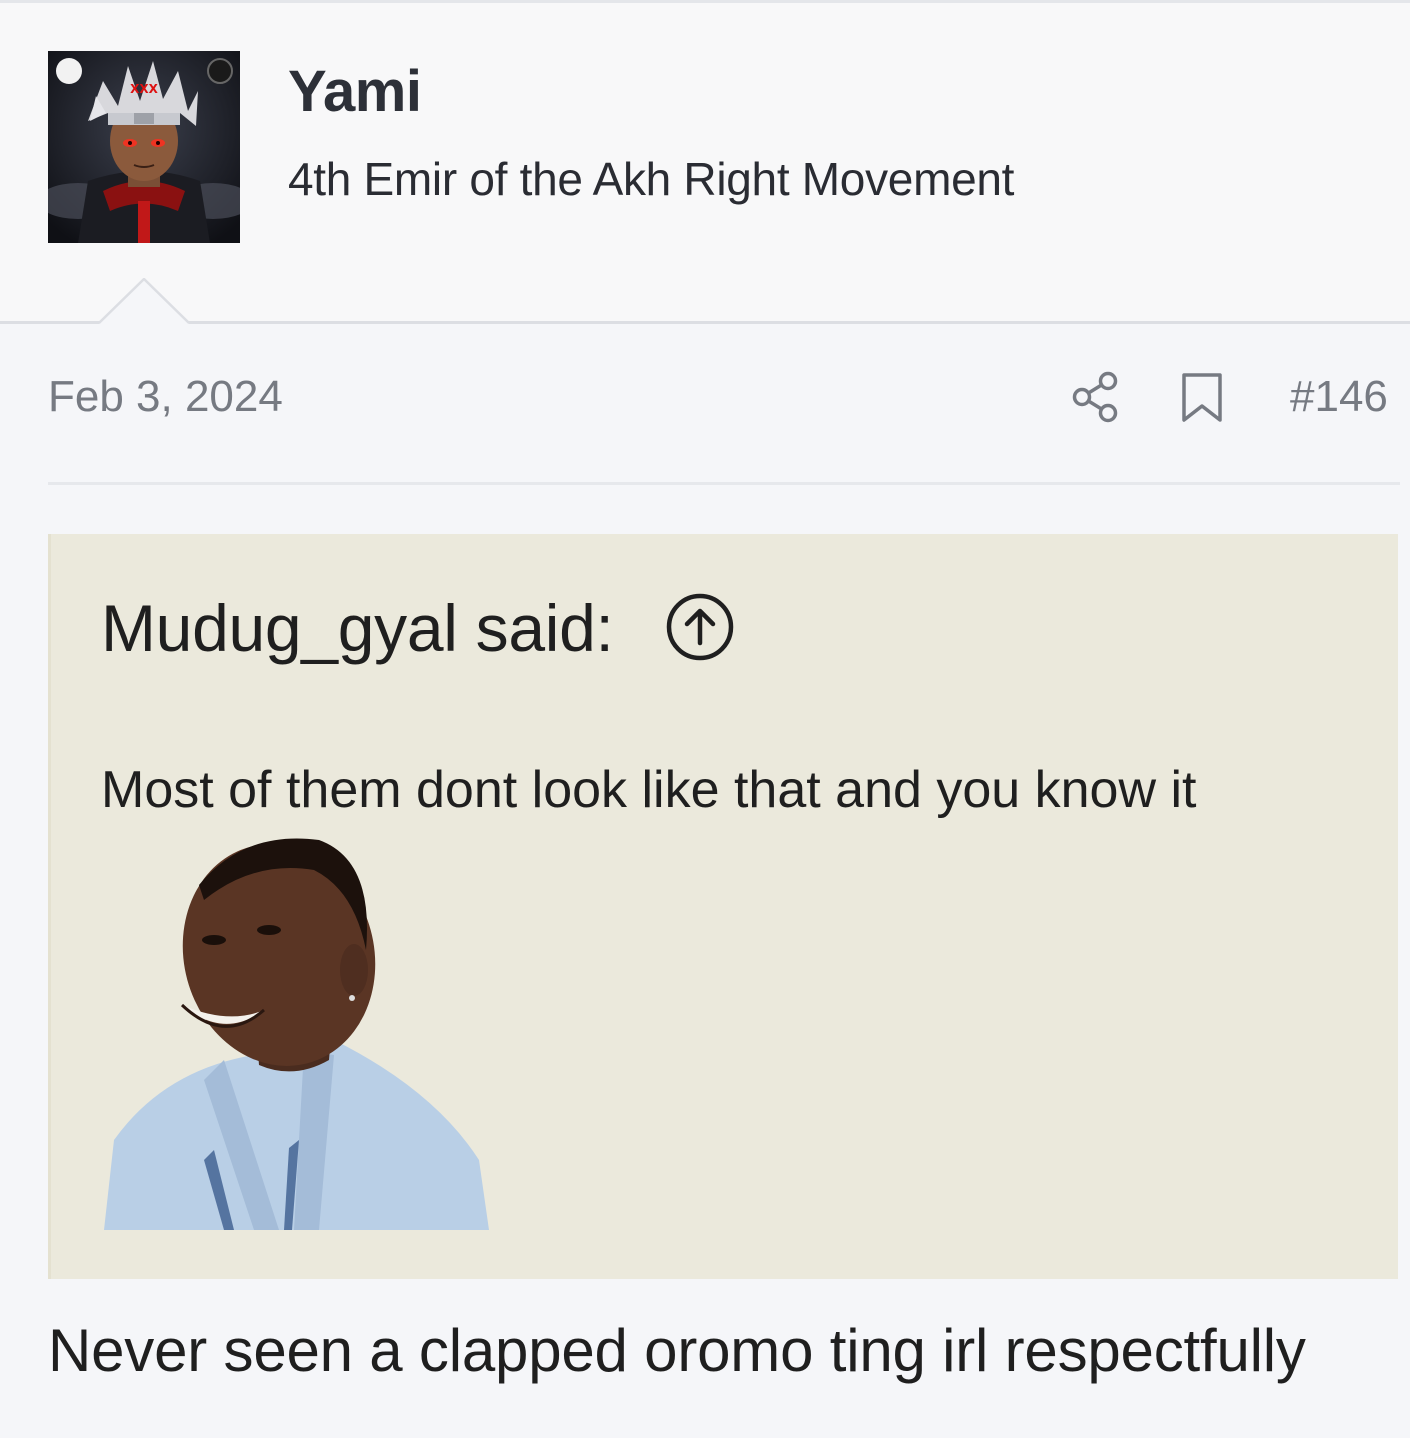  Describe the element at coordinates (700, 627) in the screenshot. I see `arrow-up-circle-icon` at that location.